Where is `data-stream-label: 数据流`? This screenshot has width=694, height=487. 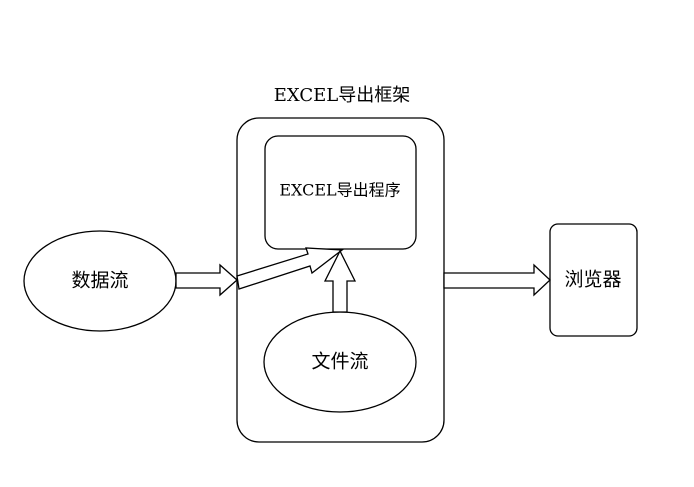
data-stream-label: 数据流 is located at coordinates (99, 281).